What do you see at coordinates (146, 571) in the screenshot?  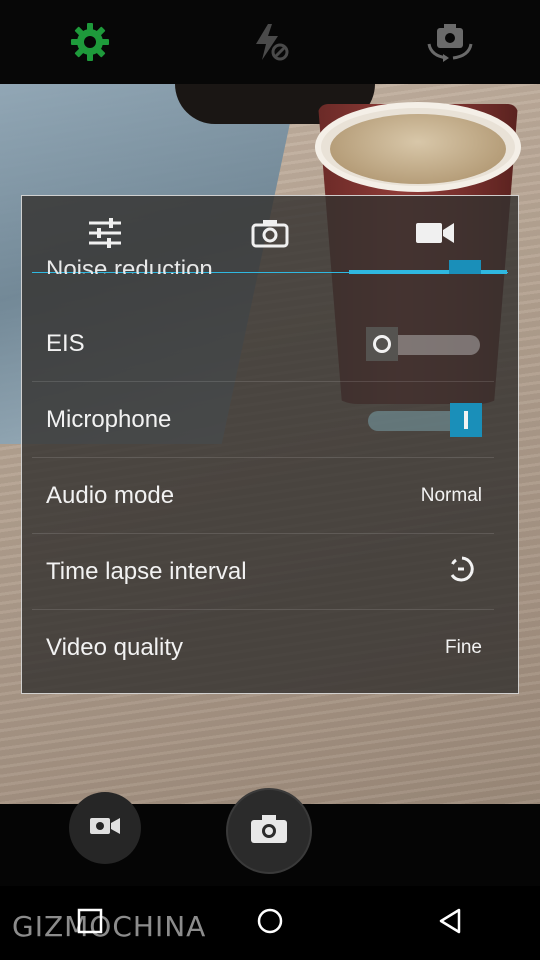 I see `setting-label: Time lapse interval` at bounding box center [146, 571].